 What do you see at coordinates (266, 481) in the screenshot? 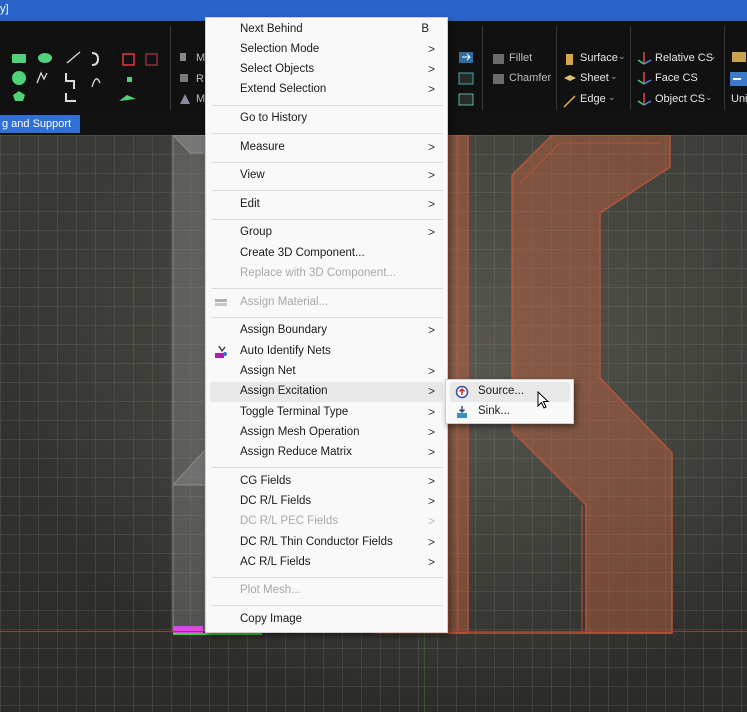
I see `menu-item-label: CG Fields` at bounding box center [266, 481].